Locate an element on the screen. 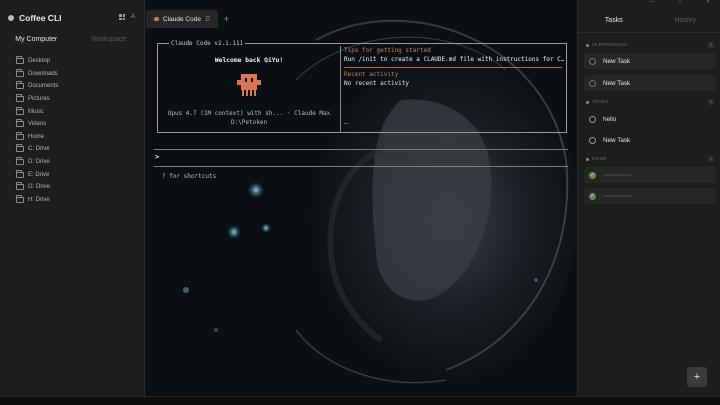 This screenshot has width=720, height=405. sidebar-item-c-drive: › C: Drive is located at coordinates (33, 149).